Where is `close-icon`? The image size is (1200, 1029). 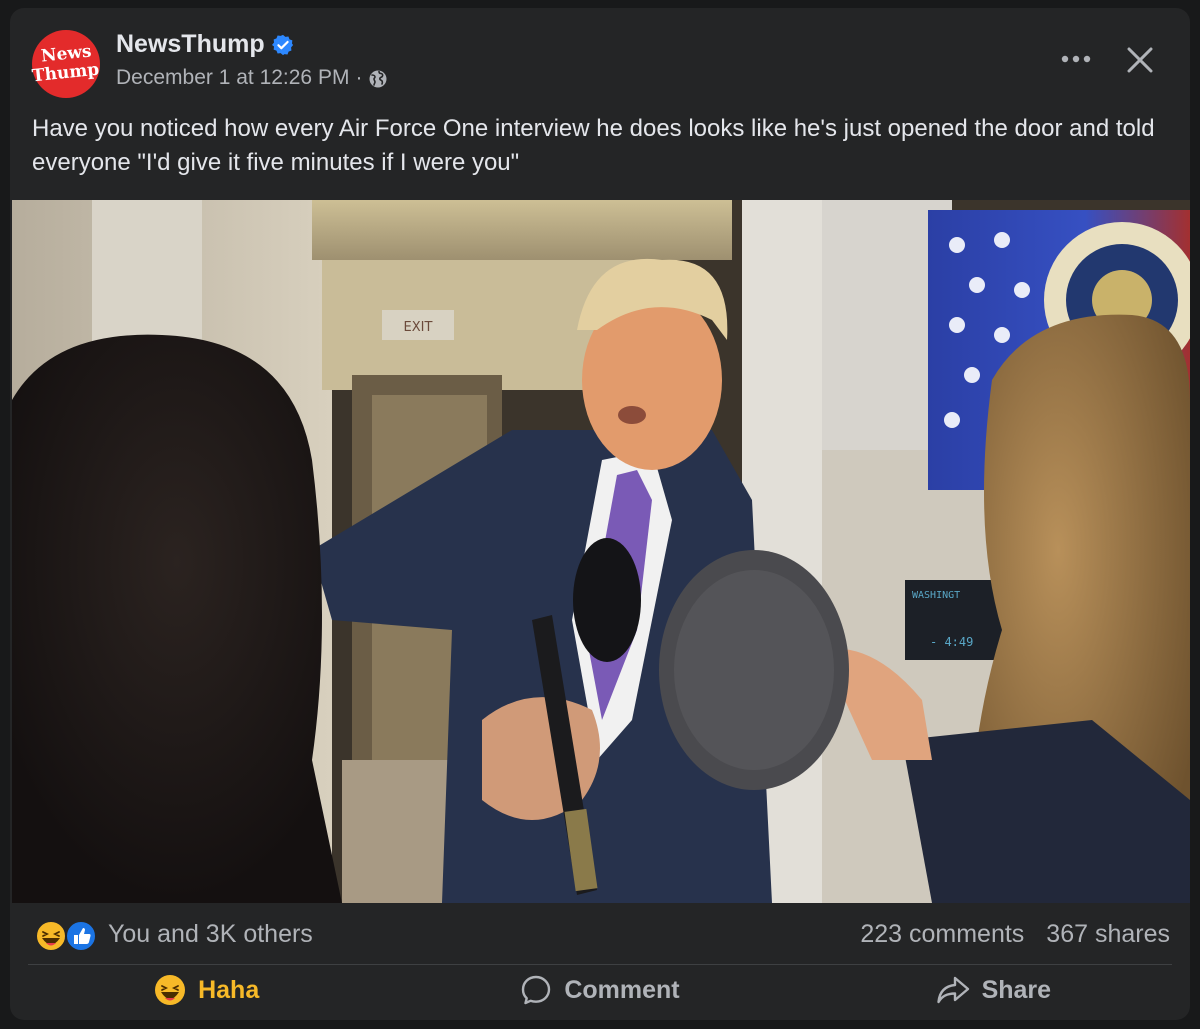
close-icon is located at coordinates (1140, 60).